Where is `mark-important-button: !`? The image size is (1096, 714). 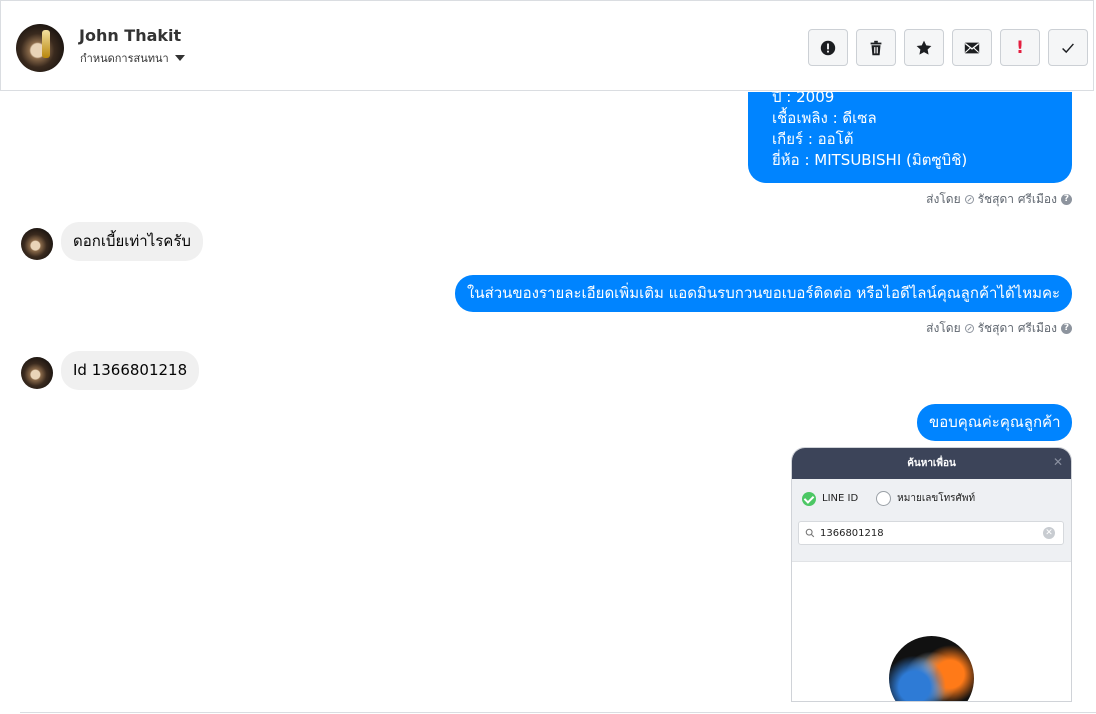
mark-important-button: ! is located at coordinates (1020, 47).